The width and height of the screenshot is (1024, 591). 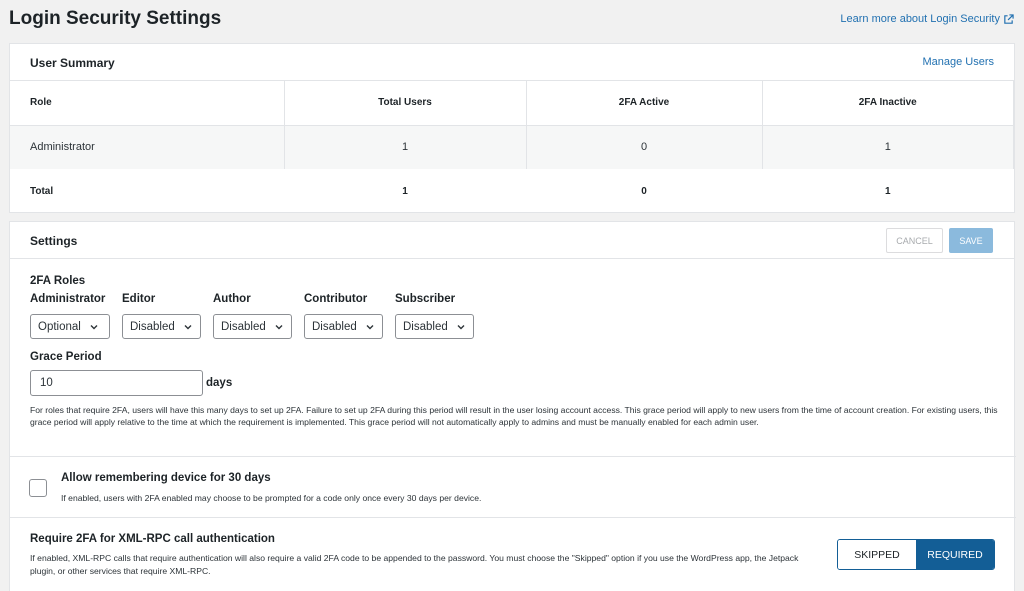 What do you see at coordinates (958, 62) in the screenshot?
I see `manage-users-link: Manage Users` at bounding box center [958, 62].